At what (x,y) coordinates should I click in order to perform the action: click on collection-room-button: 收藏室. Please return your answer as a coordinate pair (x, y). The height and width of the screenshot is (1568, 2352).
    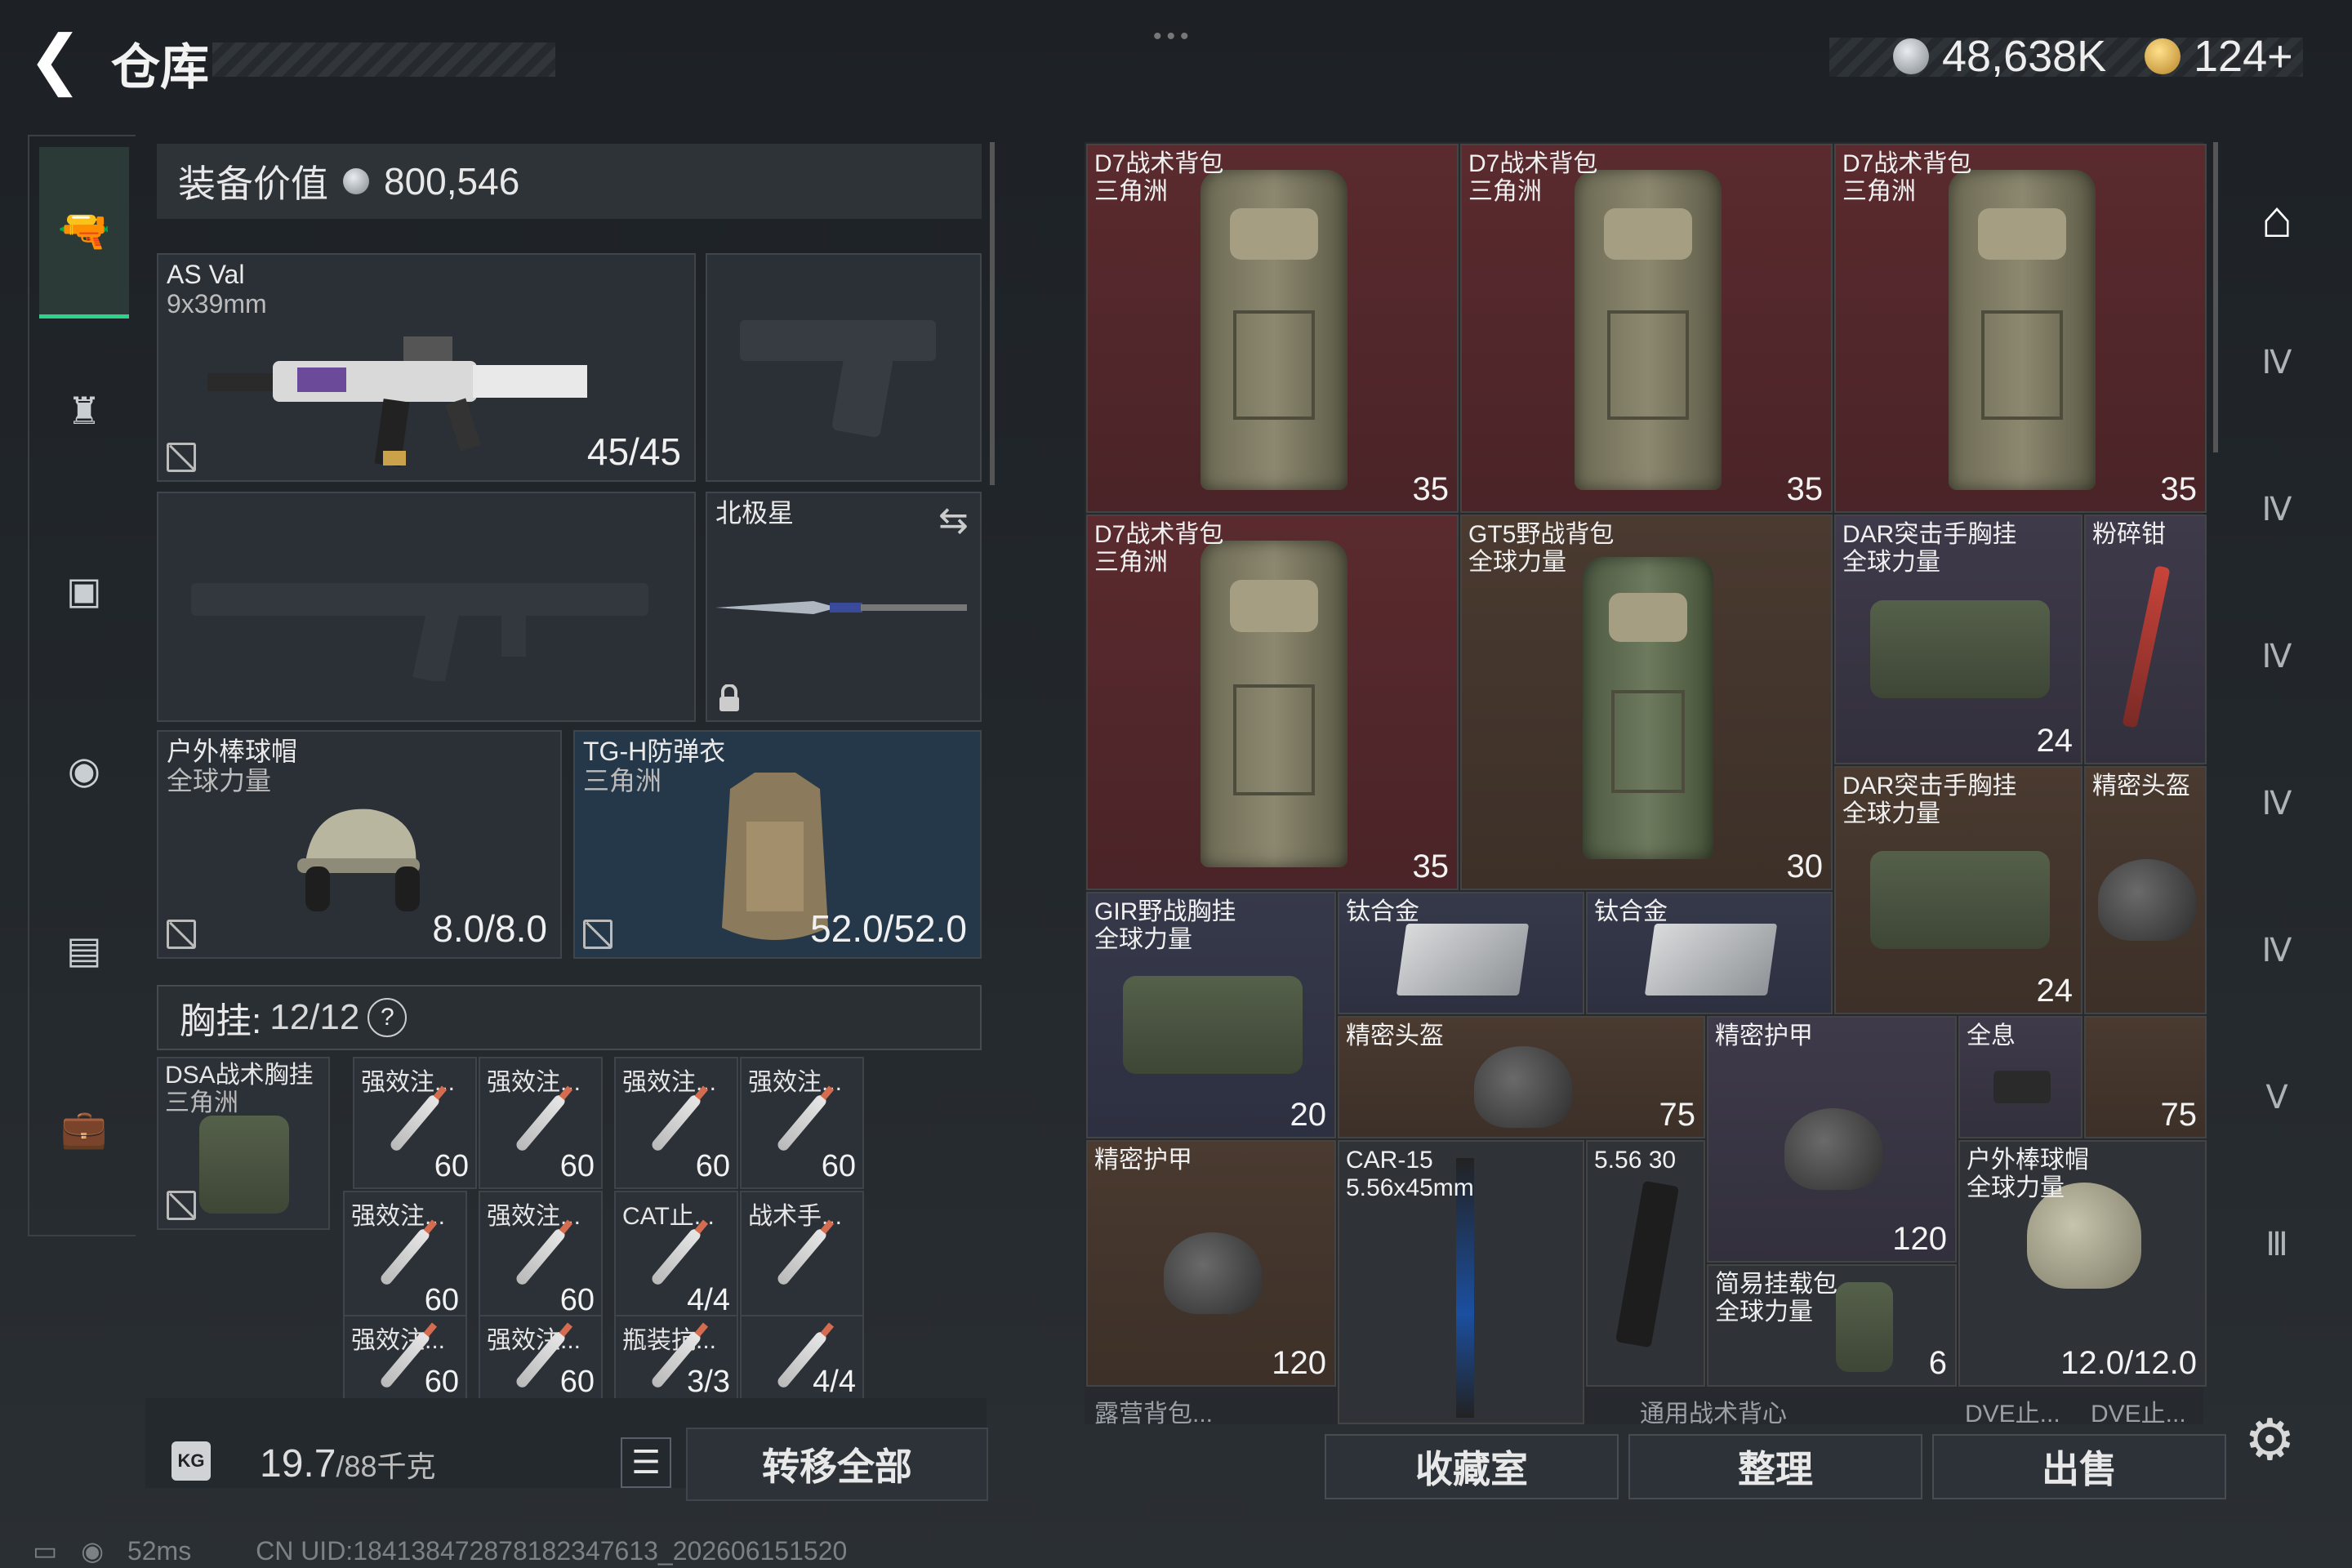
    Looking at the image, I should click on (1472, 1466).